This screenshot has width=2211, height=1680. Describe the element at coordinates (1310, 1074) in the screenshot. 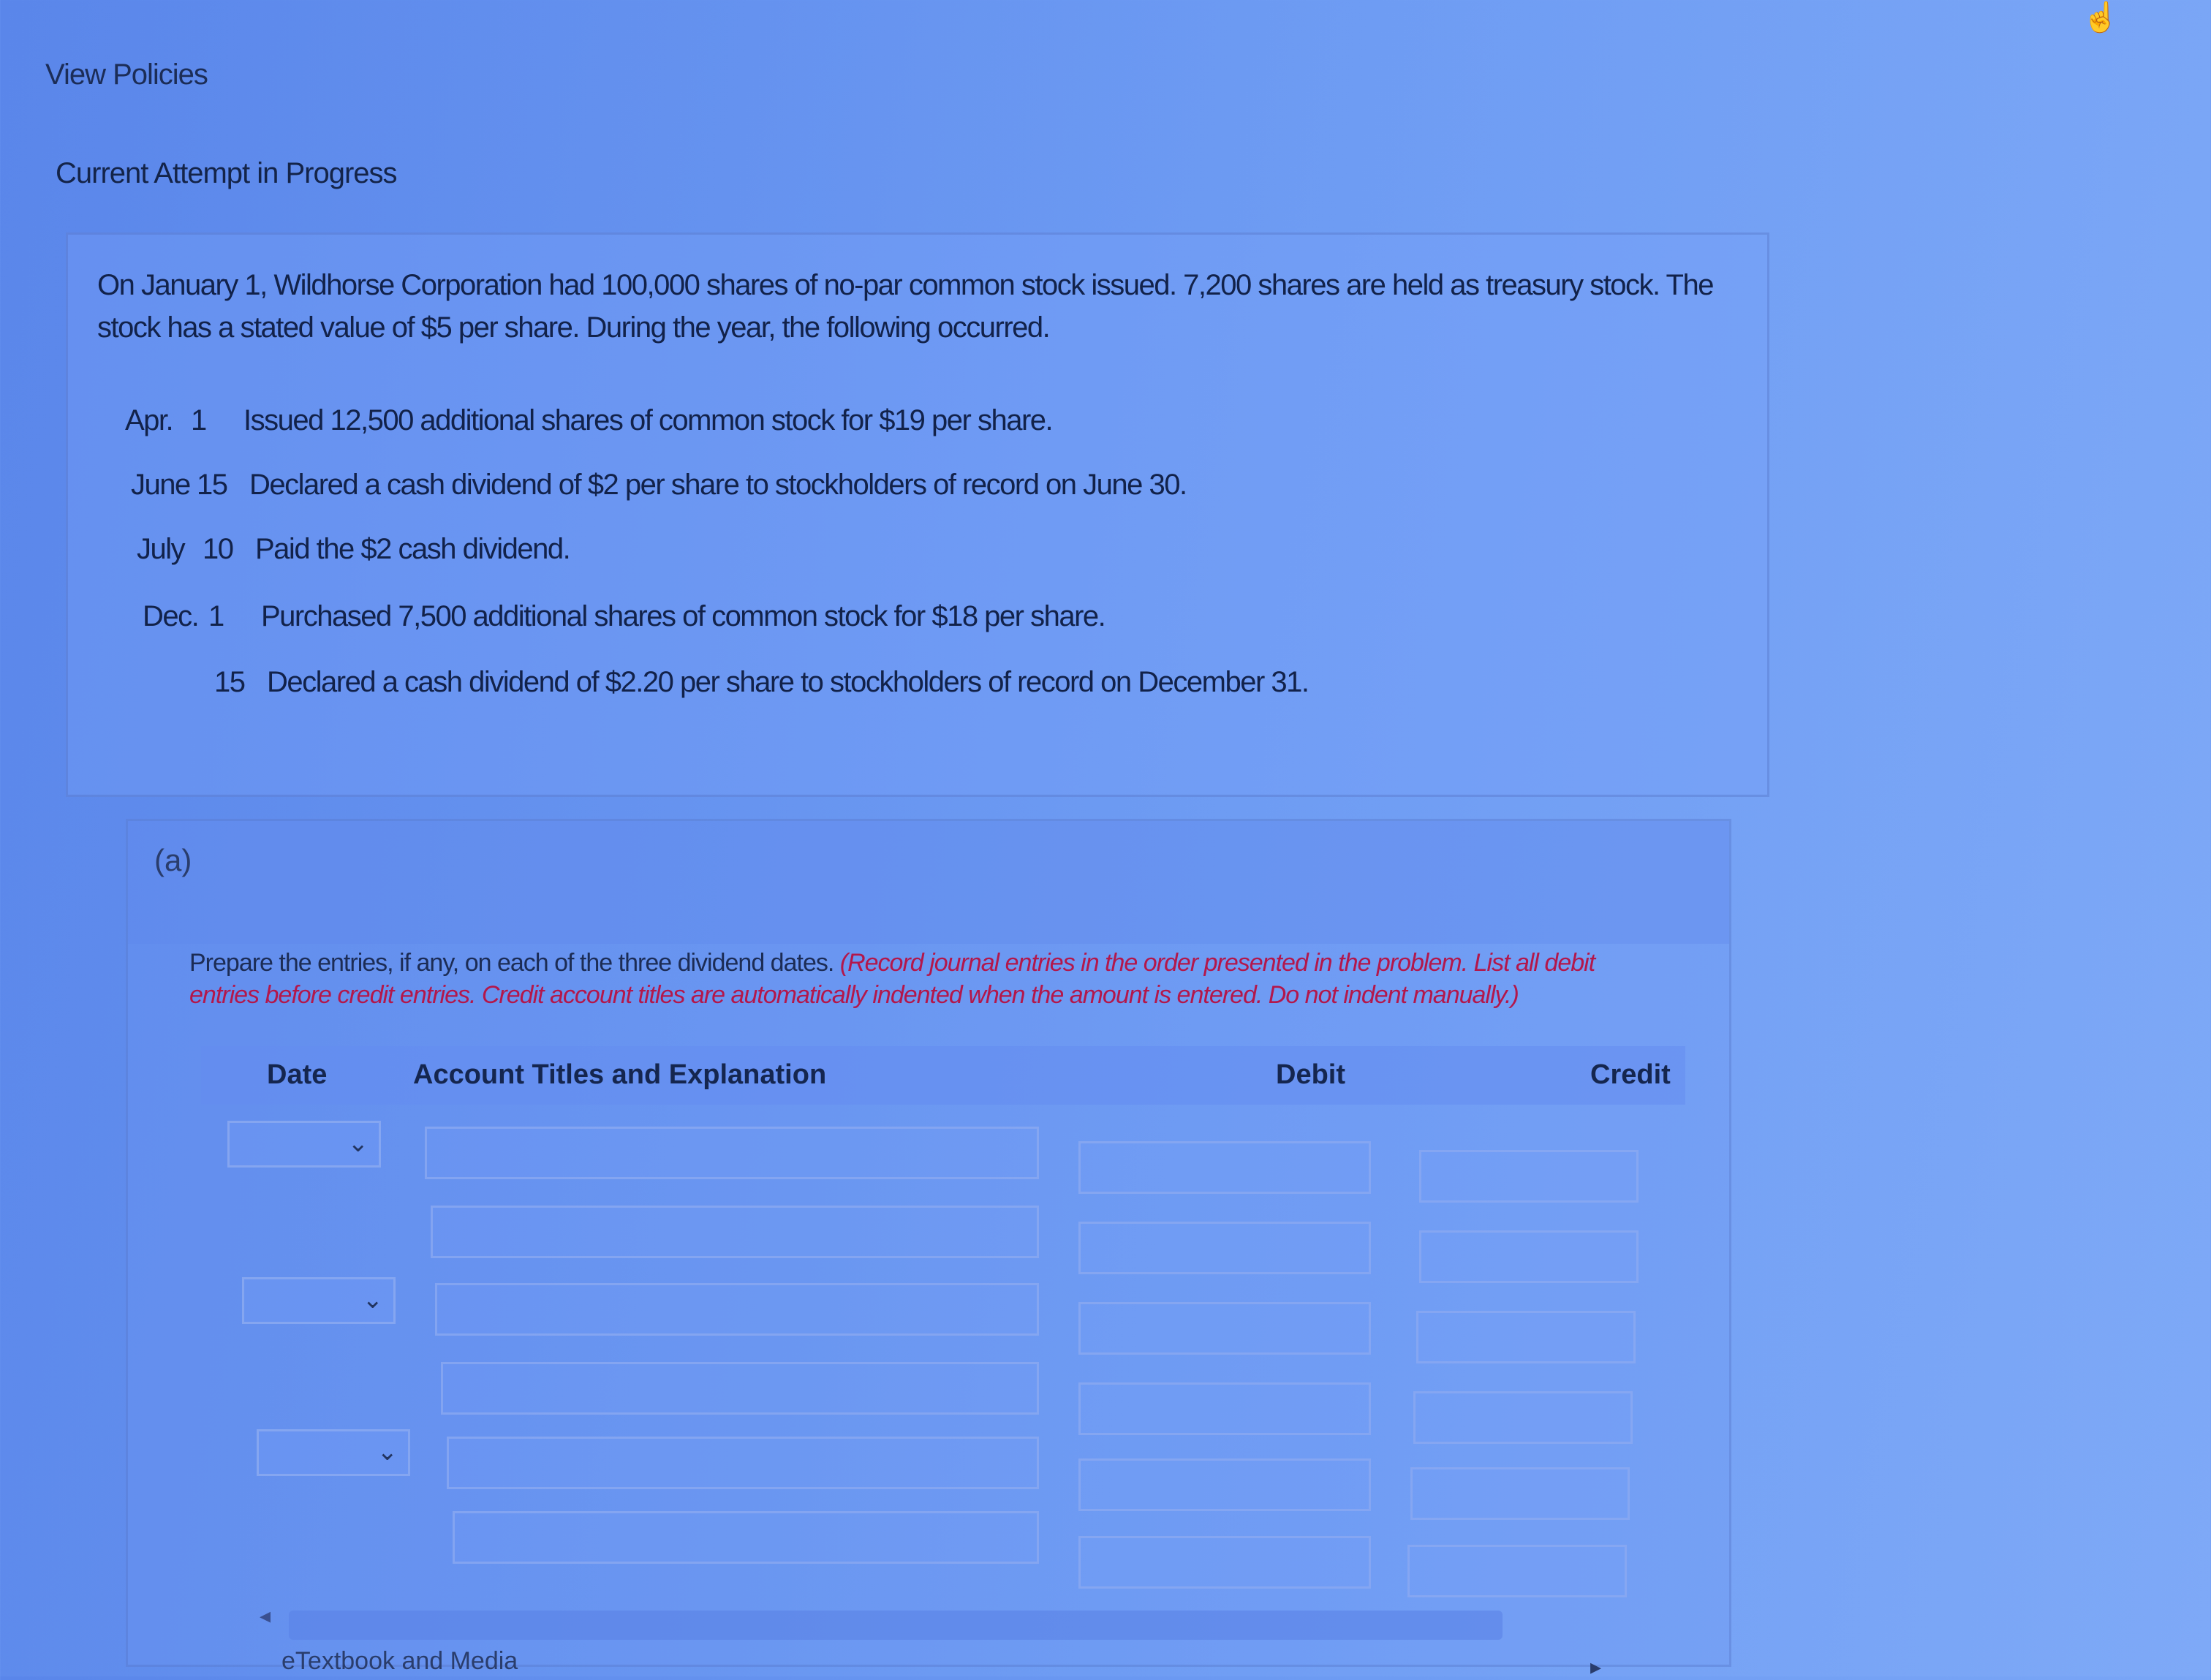

I see `column-debit: Debit` at that location.